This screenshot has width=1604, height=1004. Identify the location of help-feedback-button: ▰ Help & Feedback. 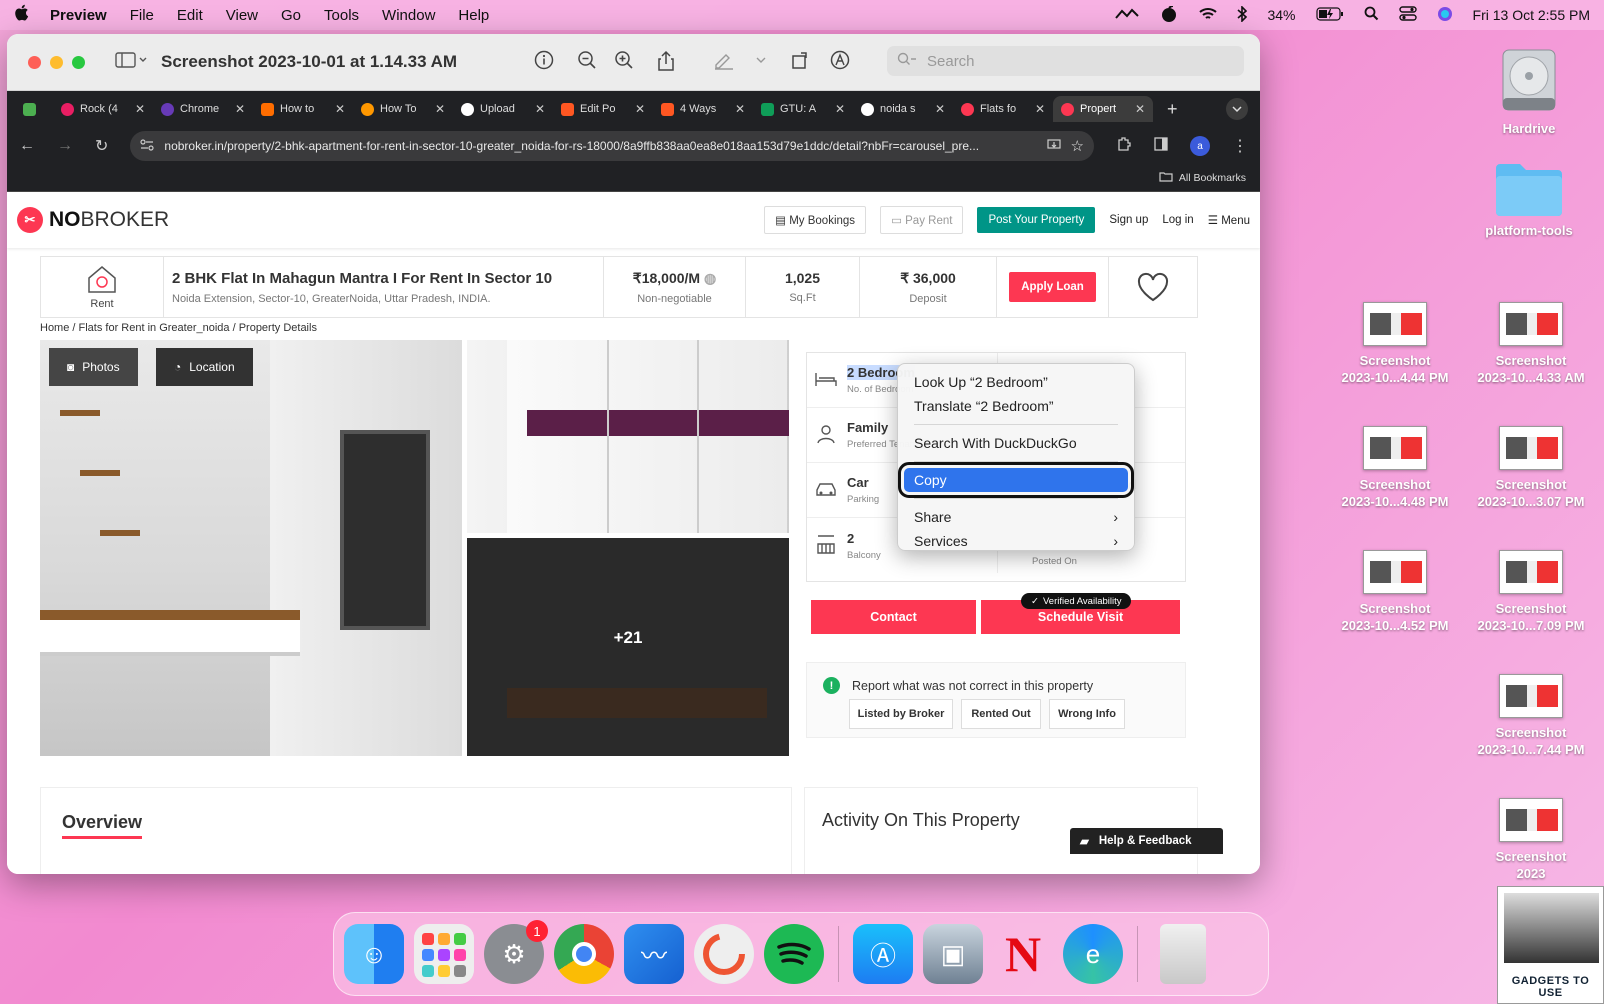
(1146, 841).